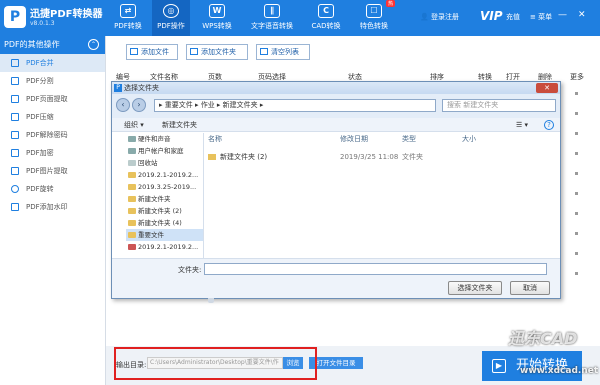 The image size is (600, 385). I want to click on close-button: ✕, so click(582, 15).